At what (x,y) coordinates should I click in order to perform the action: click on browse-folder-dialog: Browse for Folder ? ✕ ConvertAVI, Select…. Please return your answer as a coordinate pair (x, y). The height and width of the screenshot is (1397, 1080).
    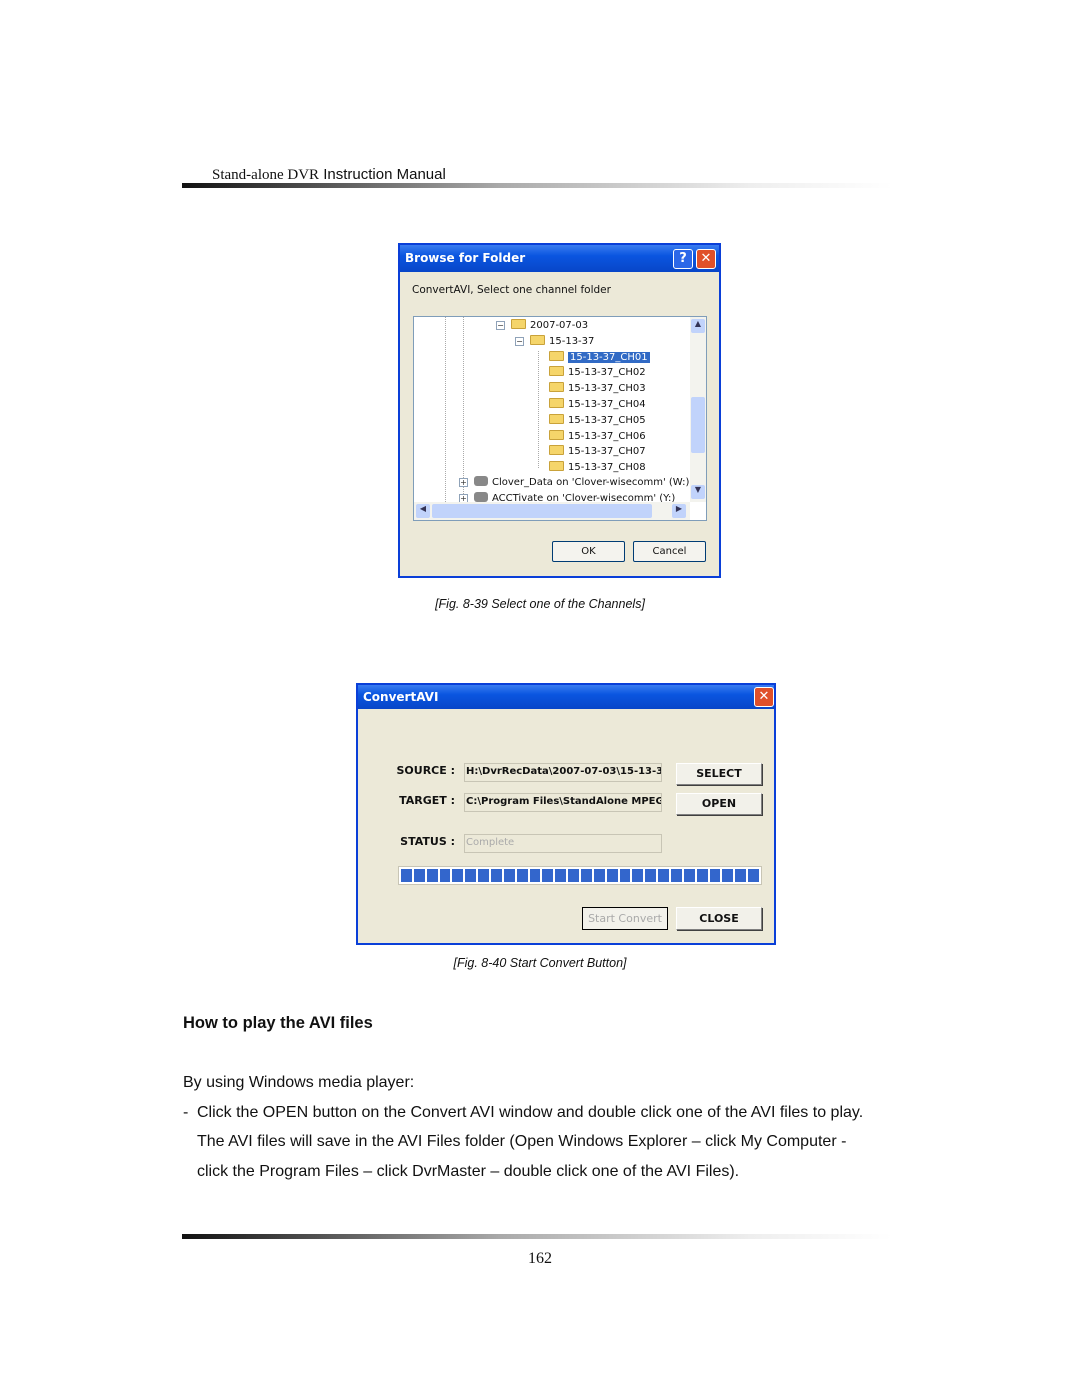
    Looking at the image, I should click on (559, 410).